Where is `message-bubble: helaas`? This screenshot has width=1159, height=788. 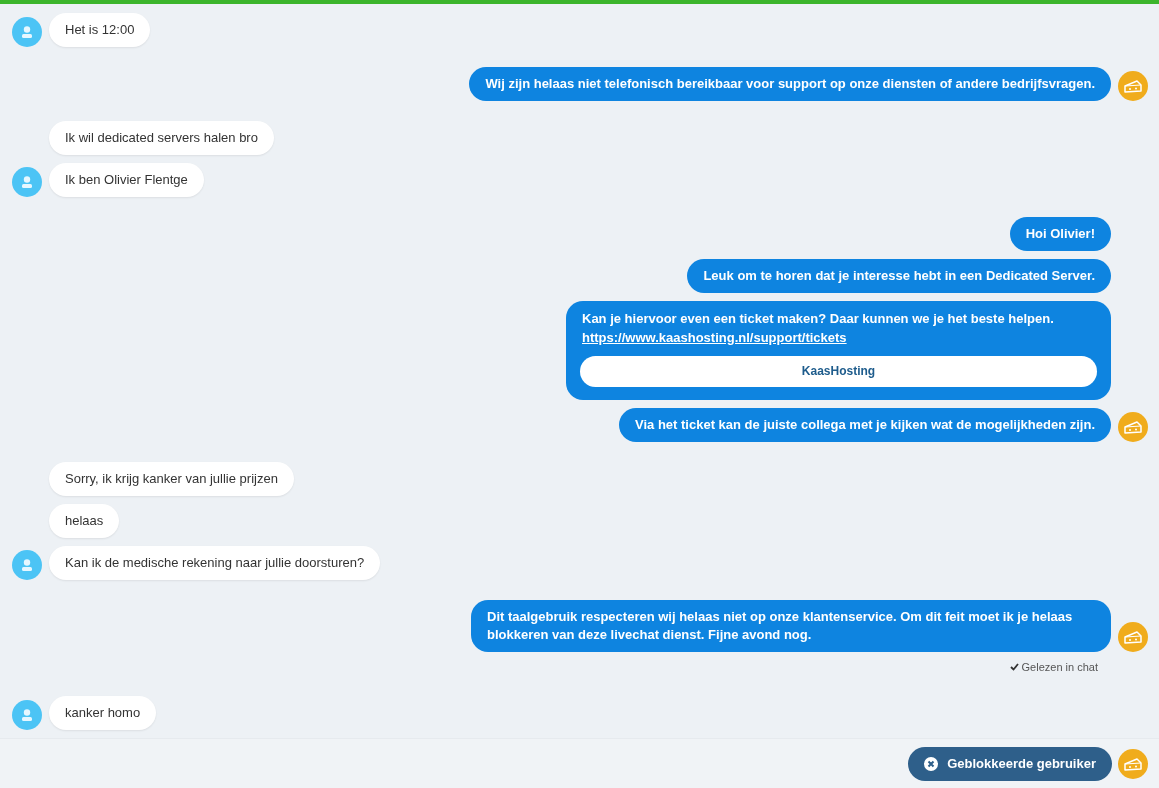
message-bubble: helaas is located at coordinates (84, 521).